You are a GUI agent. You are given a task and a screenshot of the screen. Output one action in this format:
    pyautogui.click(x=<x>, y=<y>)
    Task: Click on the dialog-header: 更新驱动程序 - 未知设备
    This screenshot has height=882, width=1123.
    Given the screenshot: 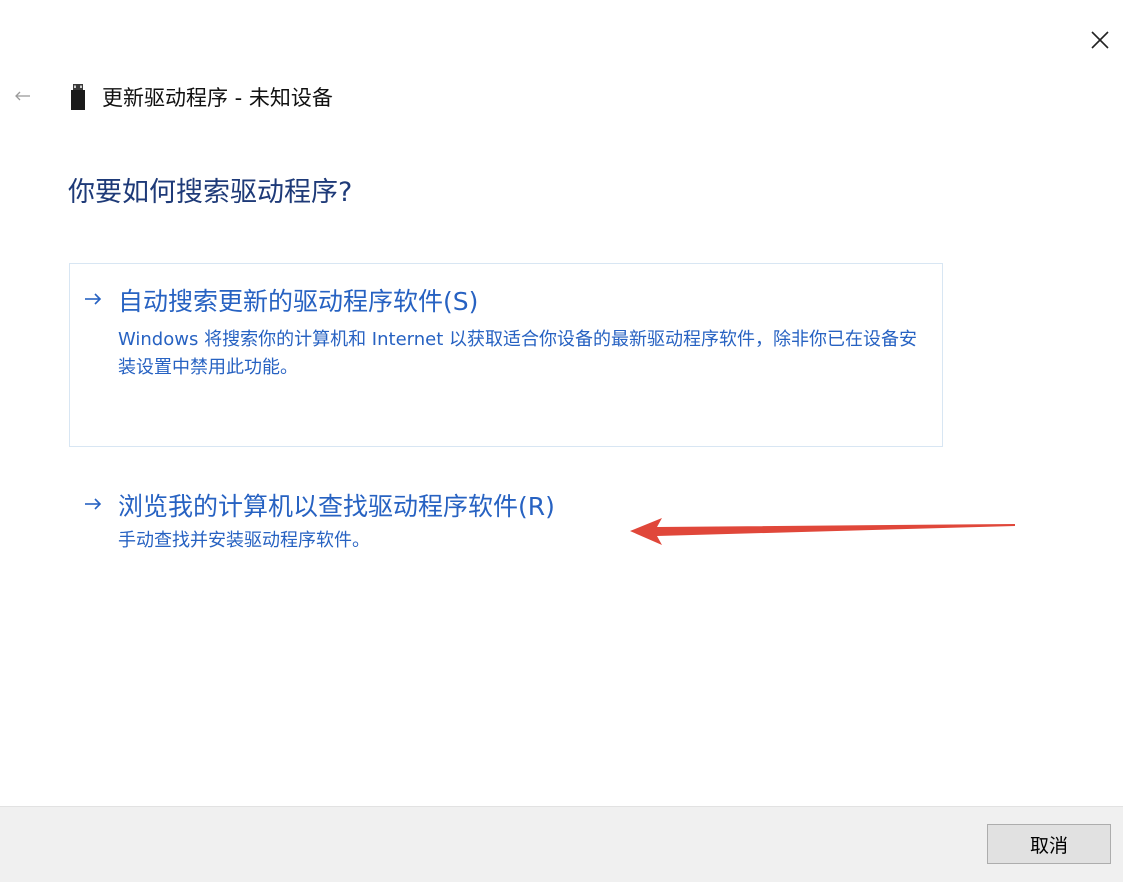 What is the action you would take?
    pyautogui.click(x=201, y=97)
    